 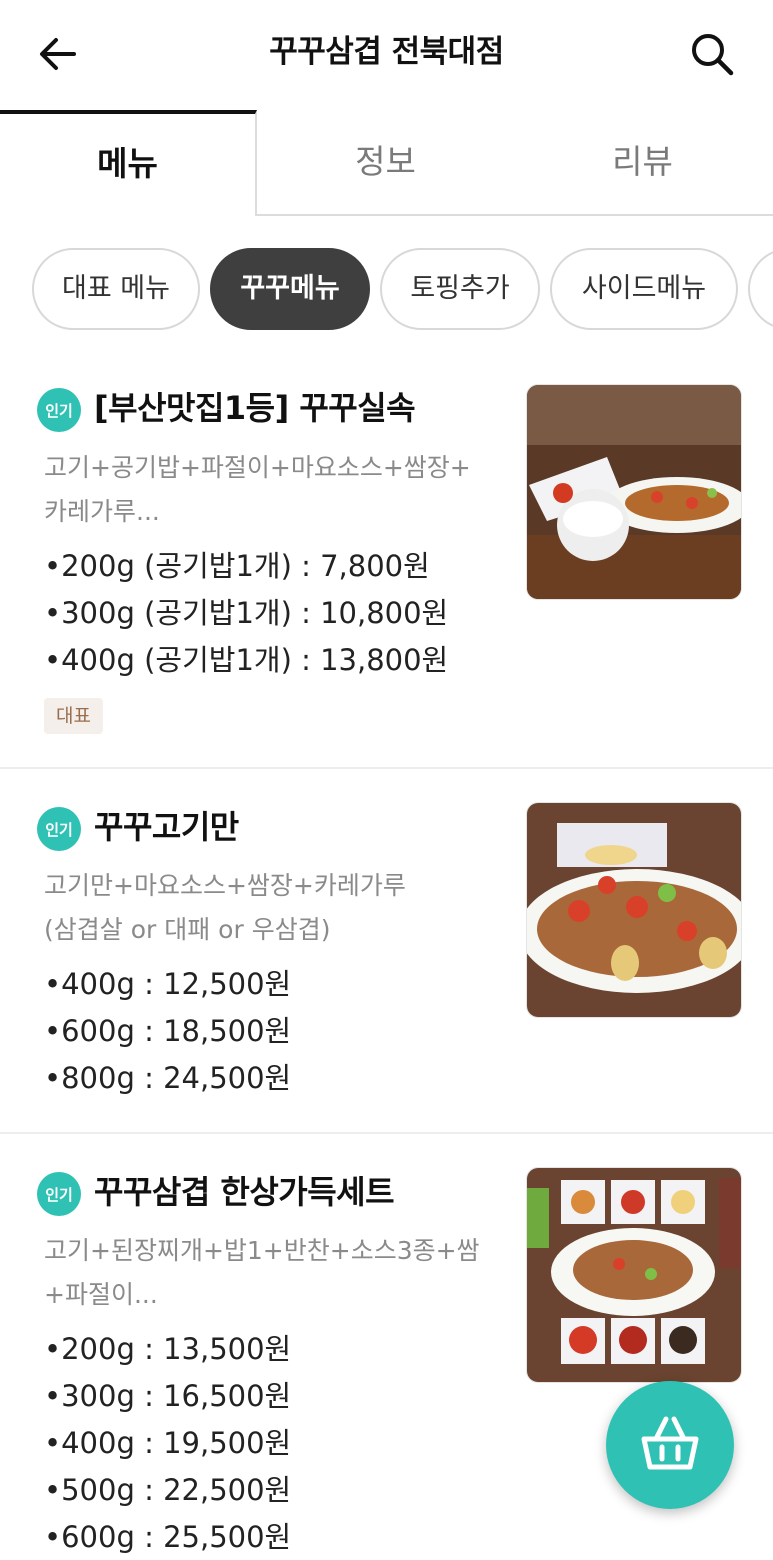 I want to click on price-line: •400g (공기밥1개) : 13,800원, so click(x=246, y=660).